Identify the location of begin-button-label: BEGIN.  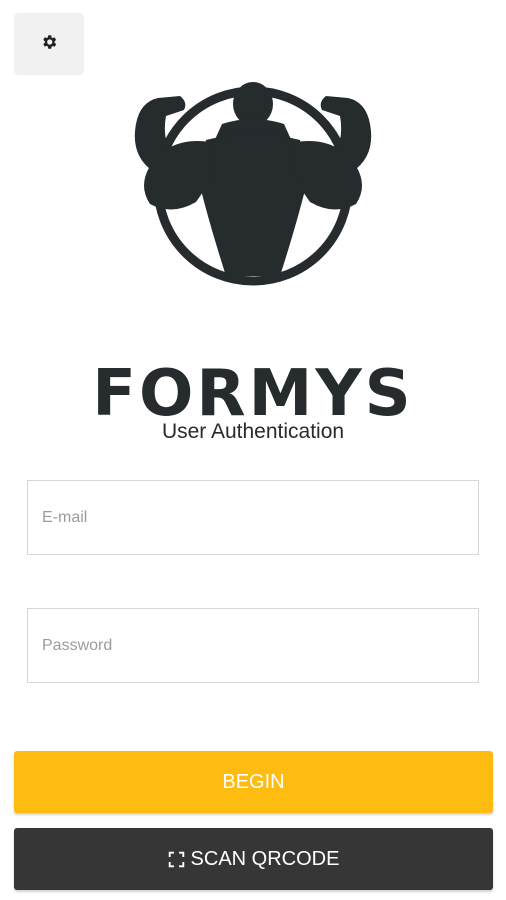
(253, 781).